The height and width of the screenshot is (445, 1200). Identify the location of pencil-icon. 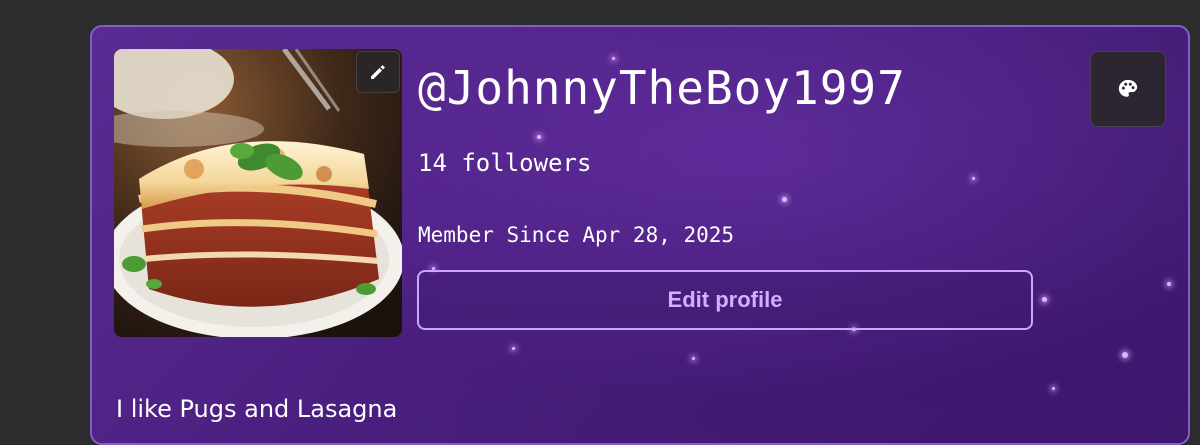
(378, 72).